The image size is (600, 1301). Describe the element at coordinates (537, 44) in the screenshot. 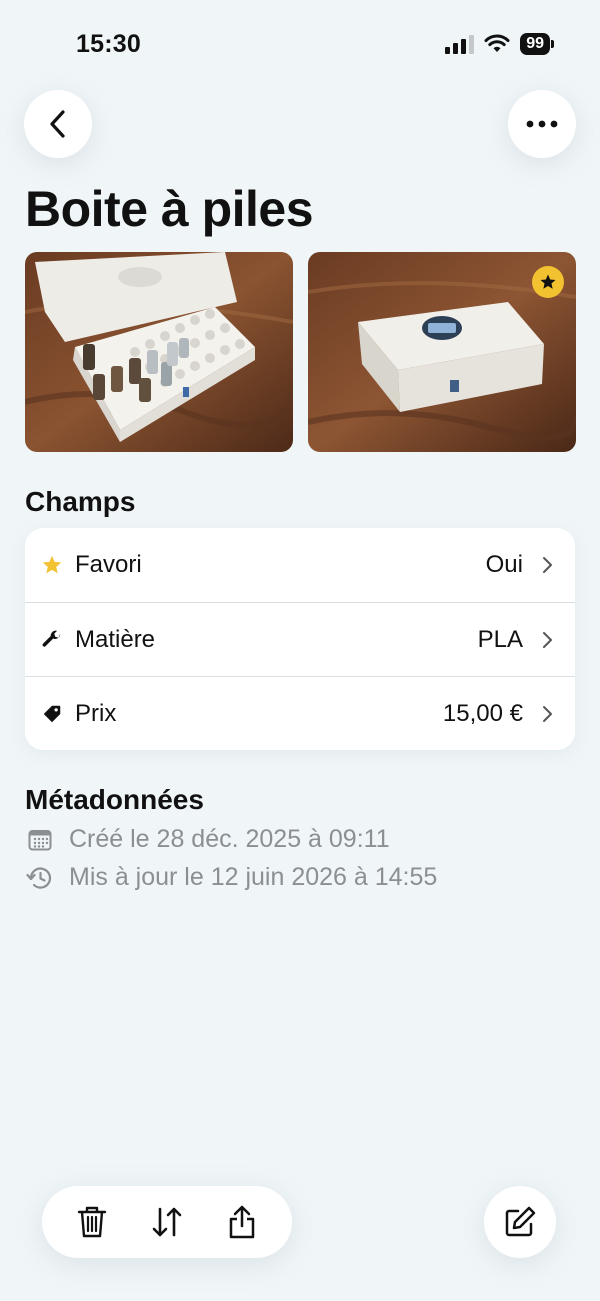

I see `battery-indicator: 99` at that location.